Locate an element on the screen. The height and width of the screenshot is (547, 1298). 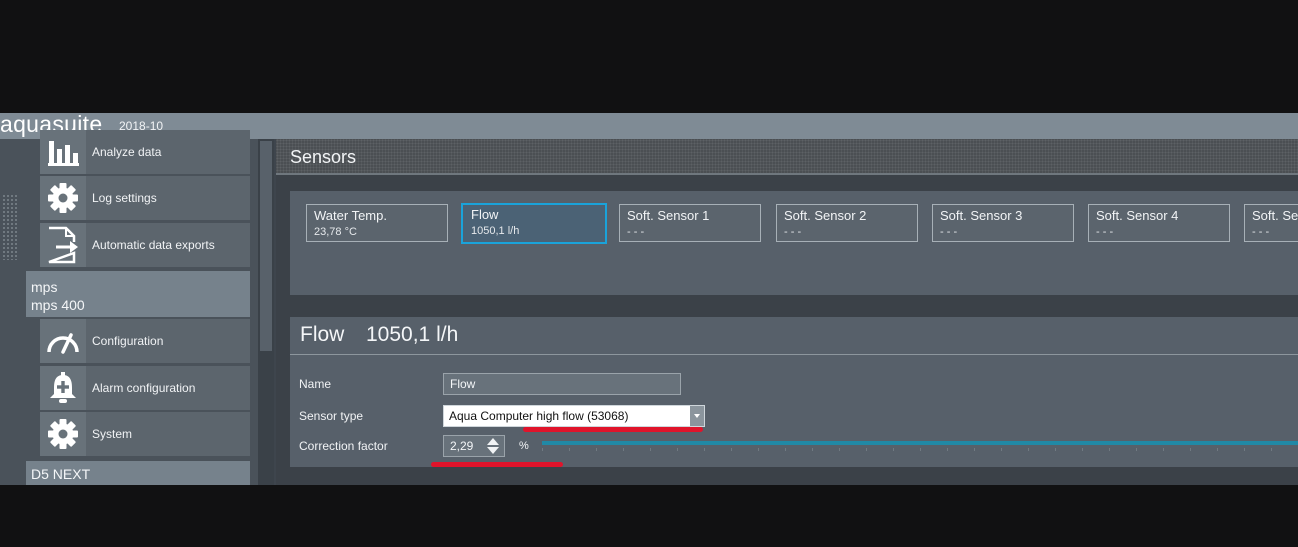
page-header: Sensors is located at coordinates (787, 157).